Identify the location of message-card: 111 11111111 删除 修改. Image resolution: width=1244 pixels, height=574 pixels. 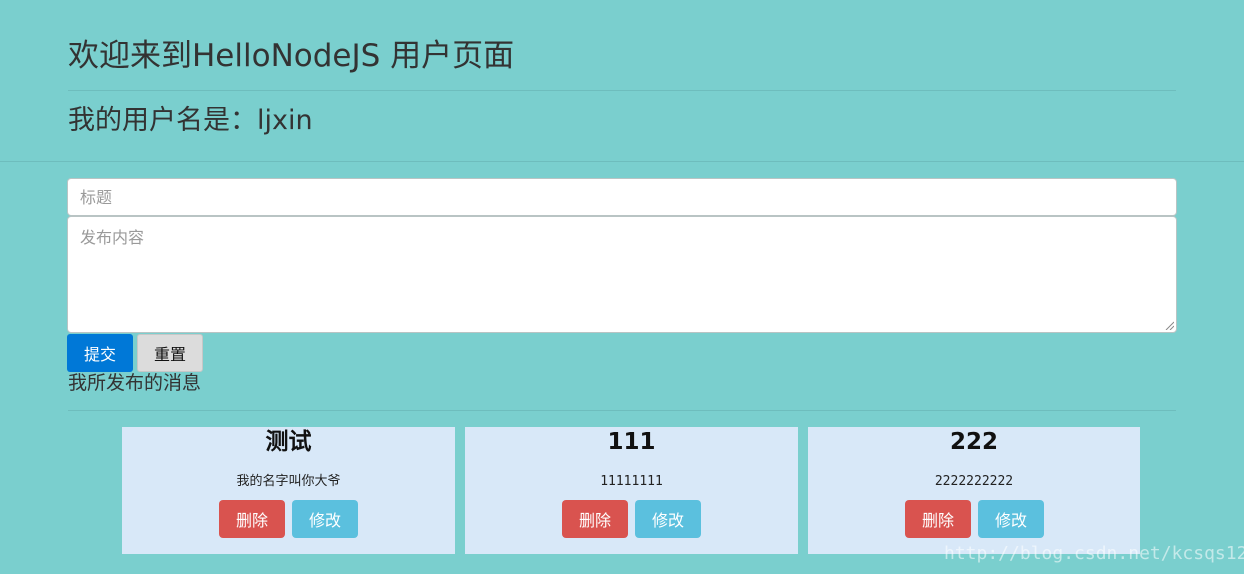
(631, 490).